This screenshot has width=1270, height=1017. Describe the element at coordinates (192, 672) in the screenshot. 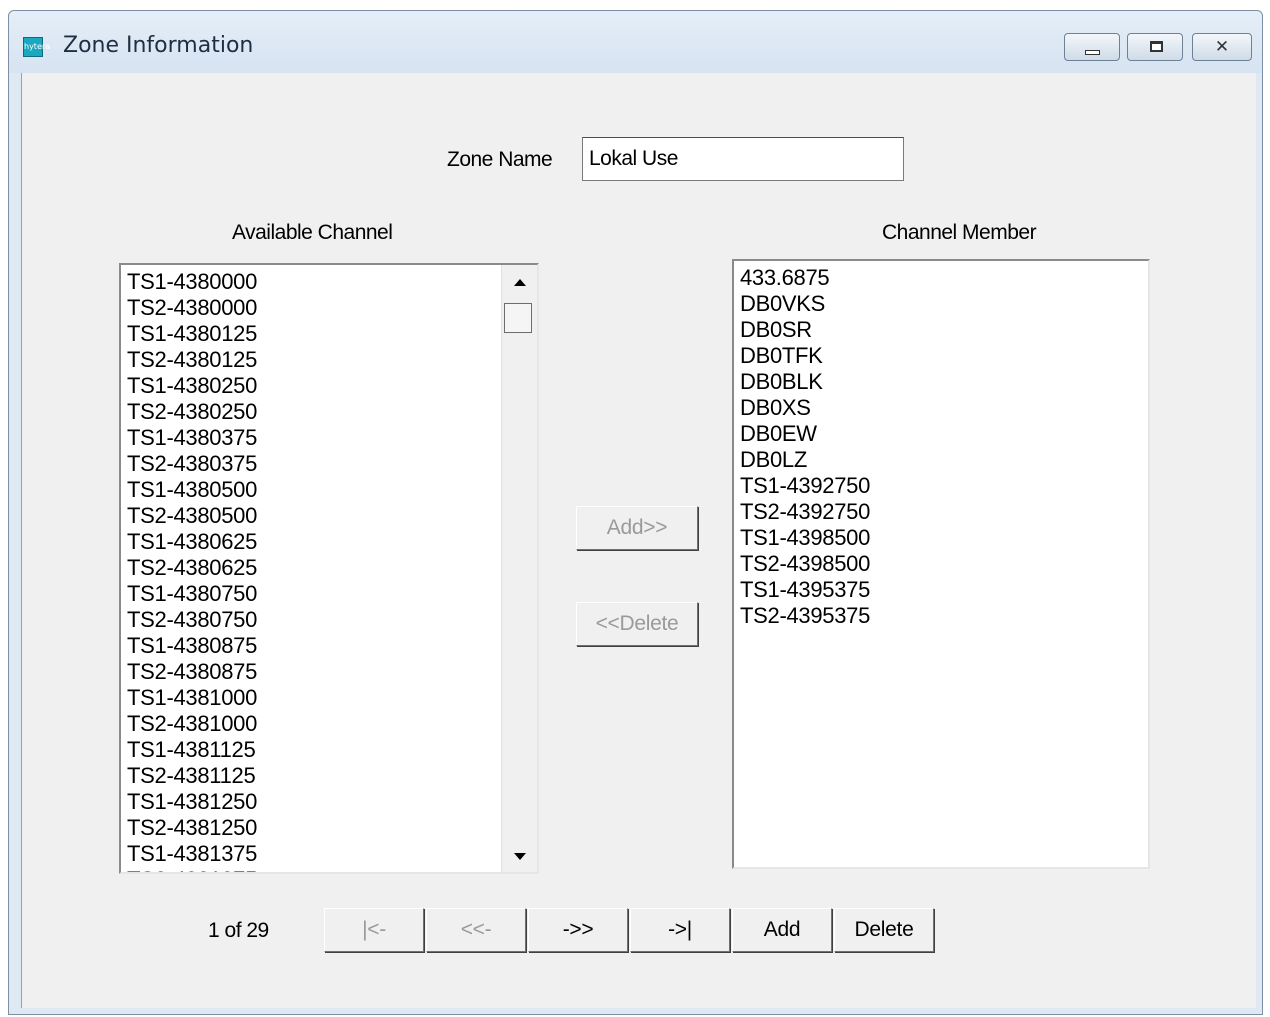

I see `list-item: TS2-4380875` at that location.